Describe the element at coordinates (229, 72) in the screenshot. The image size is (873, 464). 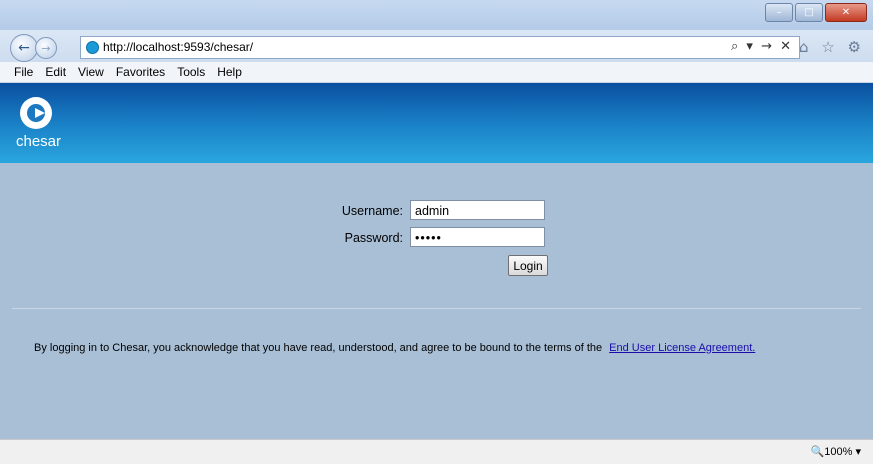
I see `menu-help: Help` at that location.